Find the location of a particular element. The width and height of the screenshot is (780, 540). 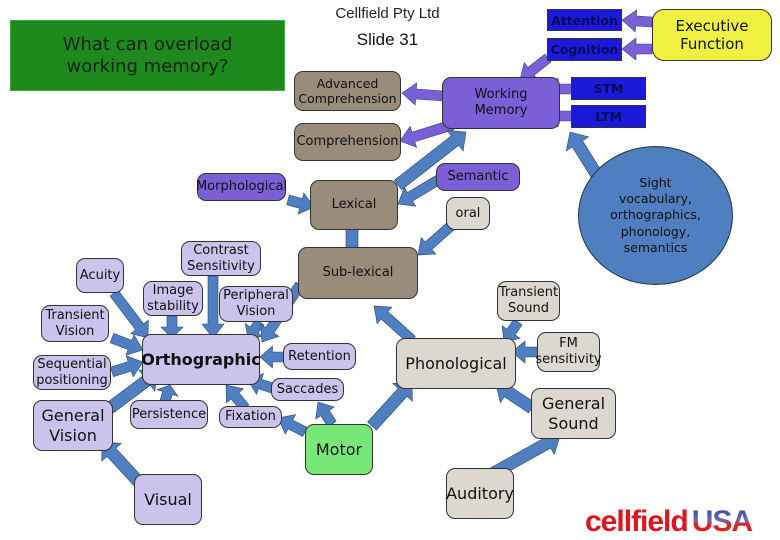

arrow-transient-vis-to-ortho is located at coordinates (126, 344).